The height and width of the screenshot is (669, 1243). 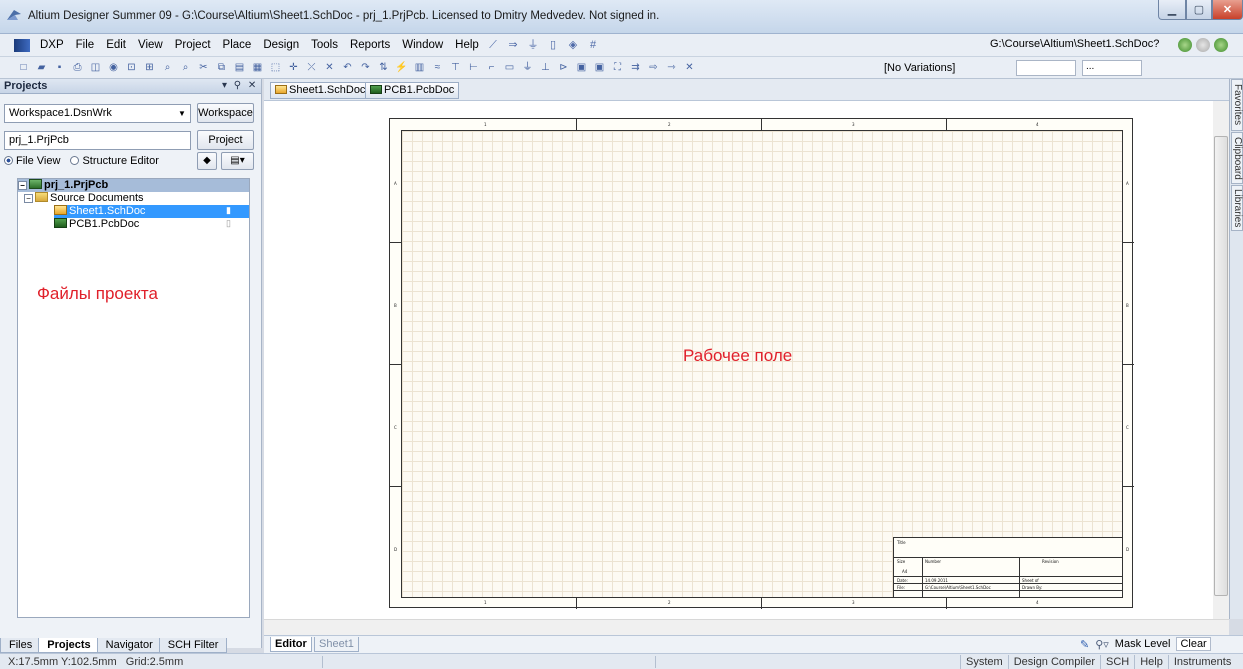 I want to click on redo-icon: ↷, so click(x=365, y=67).